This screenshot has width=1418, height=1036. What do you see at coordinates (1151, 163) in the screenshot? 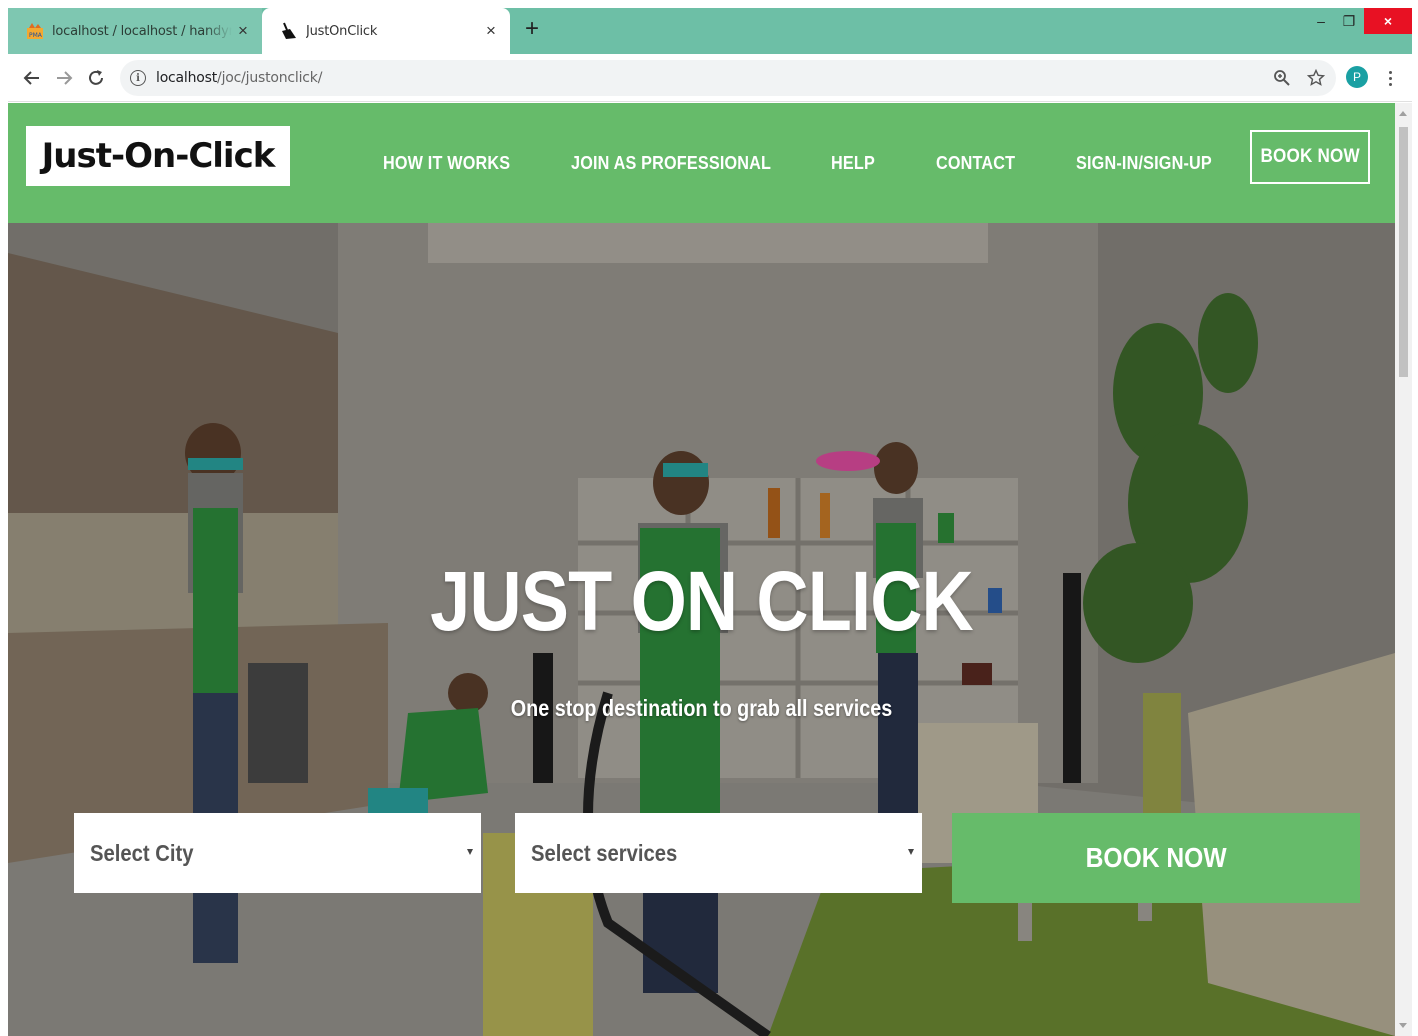
I see `nav-sign-in-sign-up: SIGN-IN/SIGN-UP` at bounding box center [1151, 163].